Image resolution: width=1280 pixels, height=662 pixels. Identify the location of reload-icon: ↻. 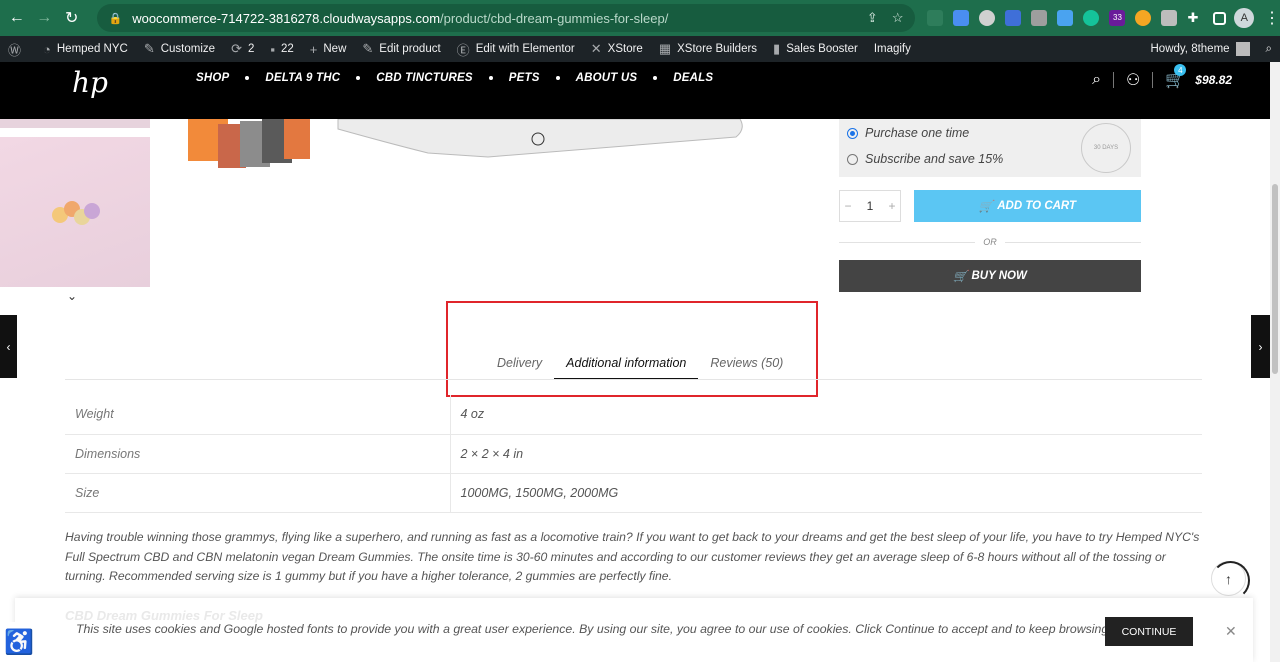
(72, 18).